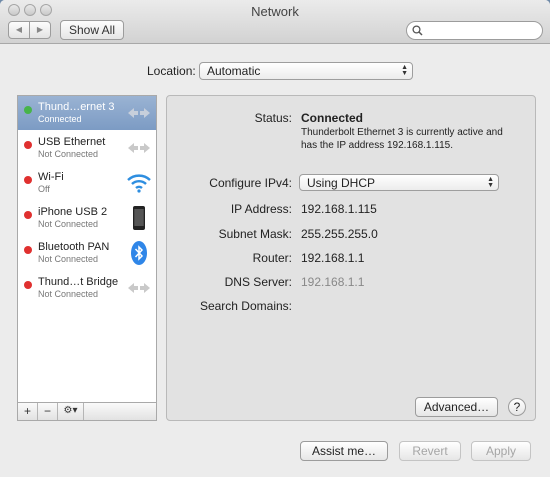 The image size is (550, 477). Describe the element at coordinates (275, 22) in the screenshot. I see `titlebar: Network ◀ ▶ Show All` at that location.